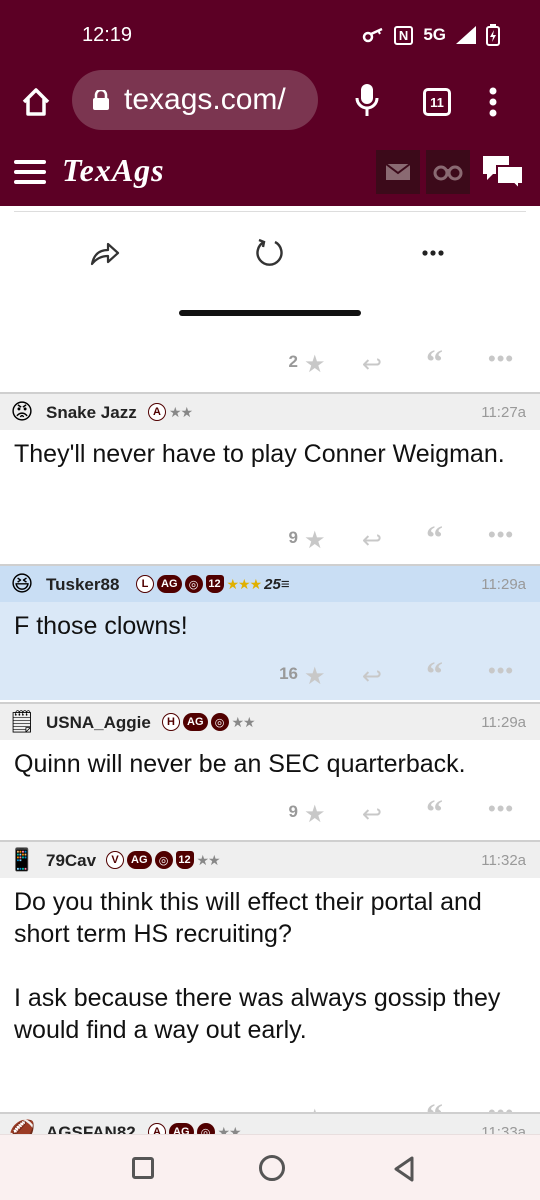 The height and width of the screenshot is (1200, 540). I want to click on post-username: AGSFAN82, so click(91, 1128).